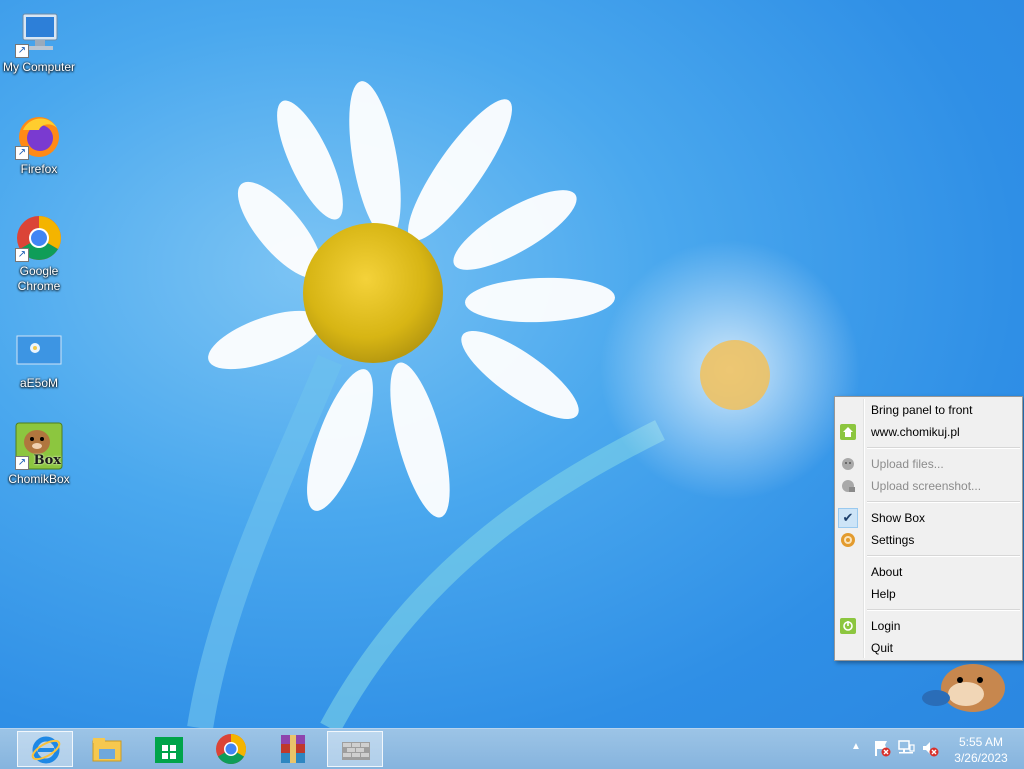  I want to click on menu-item-chomikuj-website: www.chomikuj.pl, so click(928, 432).